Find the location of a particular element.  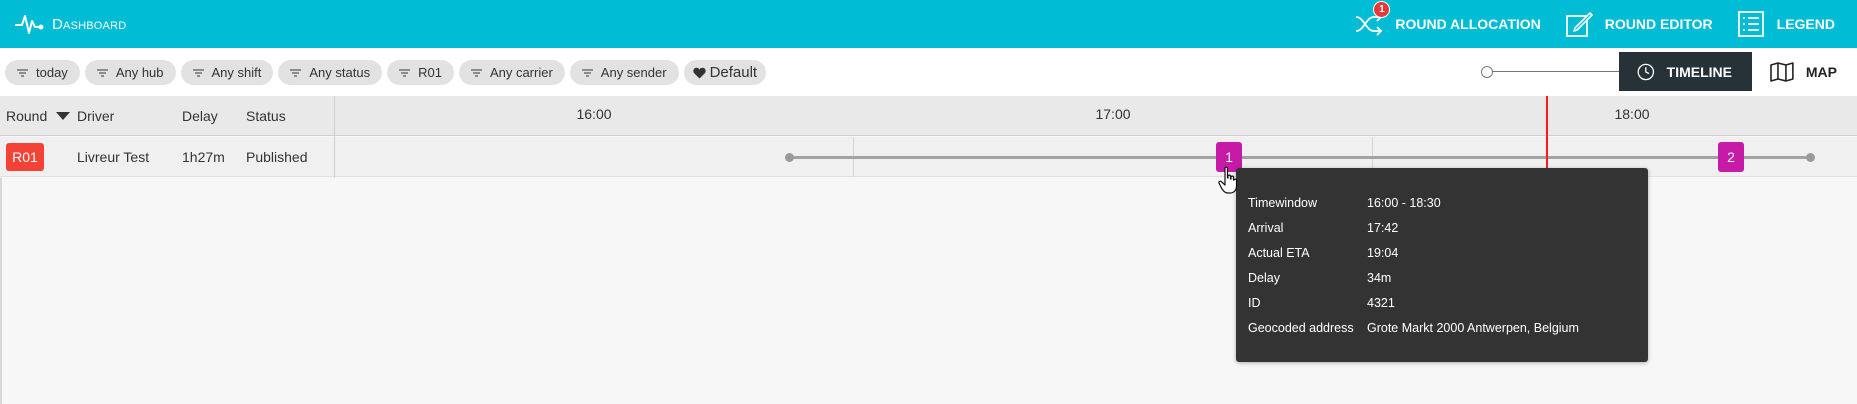

filter-chip-label: Any hub is located at coordinates (139, 72).